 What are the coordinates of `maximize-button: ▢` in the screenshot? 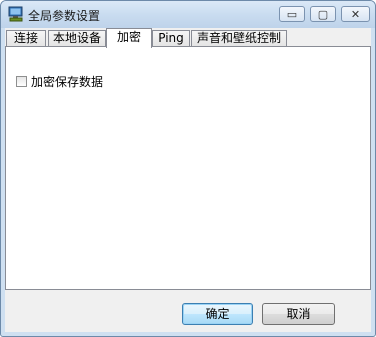 It's located at (323, 14).